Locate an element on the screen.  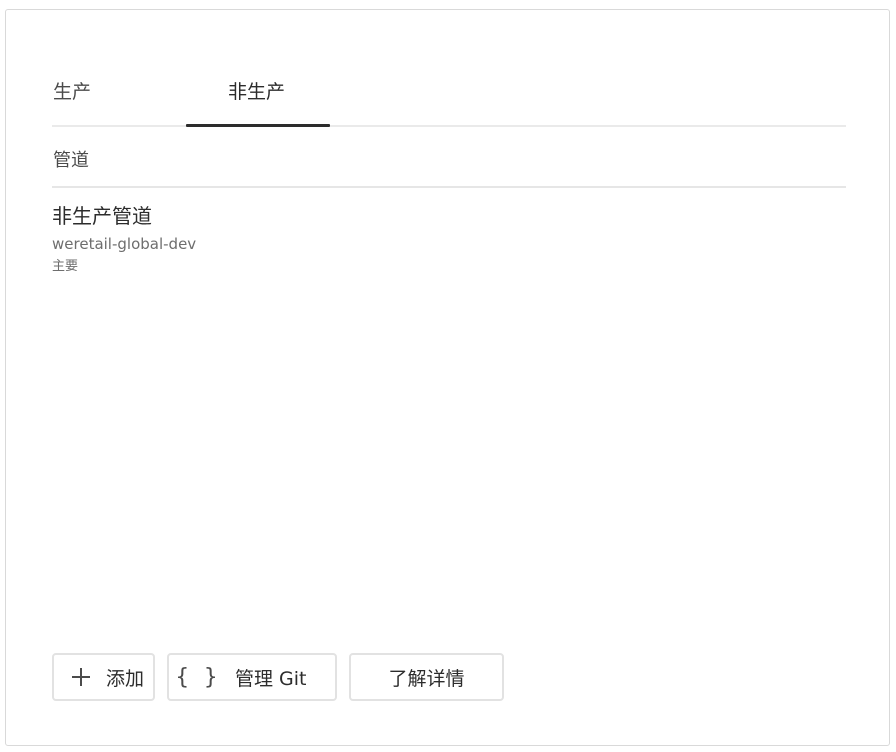
manage-git-button-label: 管理 Git is located at coordinates (271, 678).